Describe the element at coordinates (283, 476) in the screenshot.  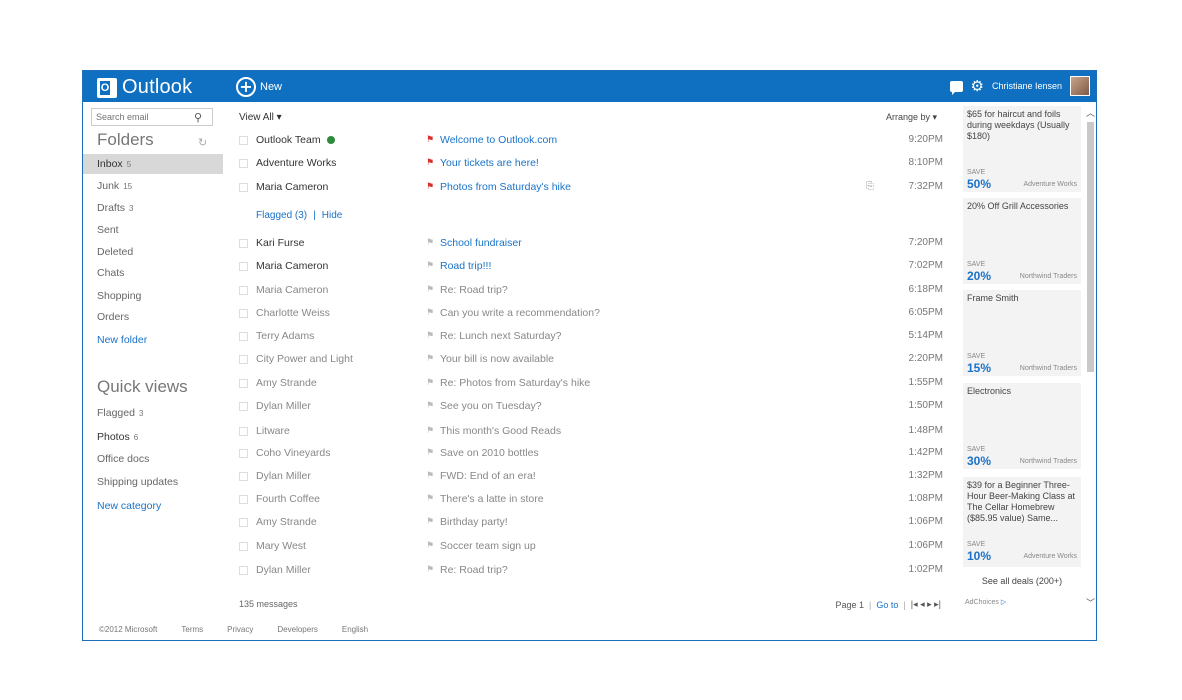
I see `message-sender: Dylan Miller` at that location.